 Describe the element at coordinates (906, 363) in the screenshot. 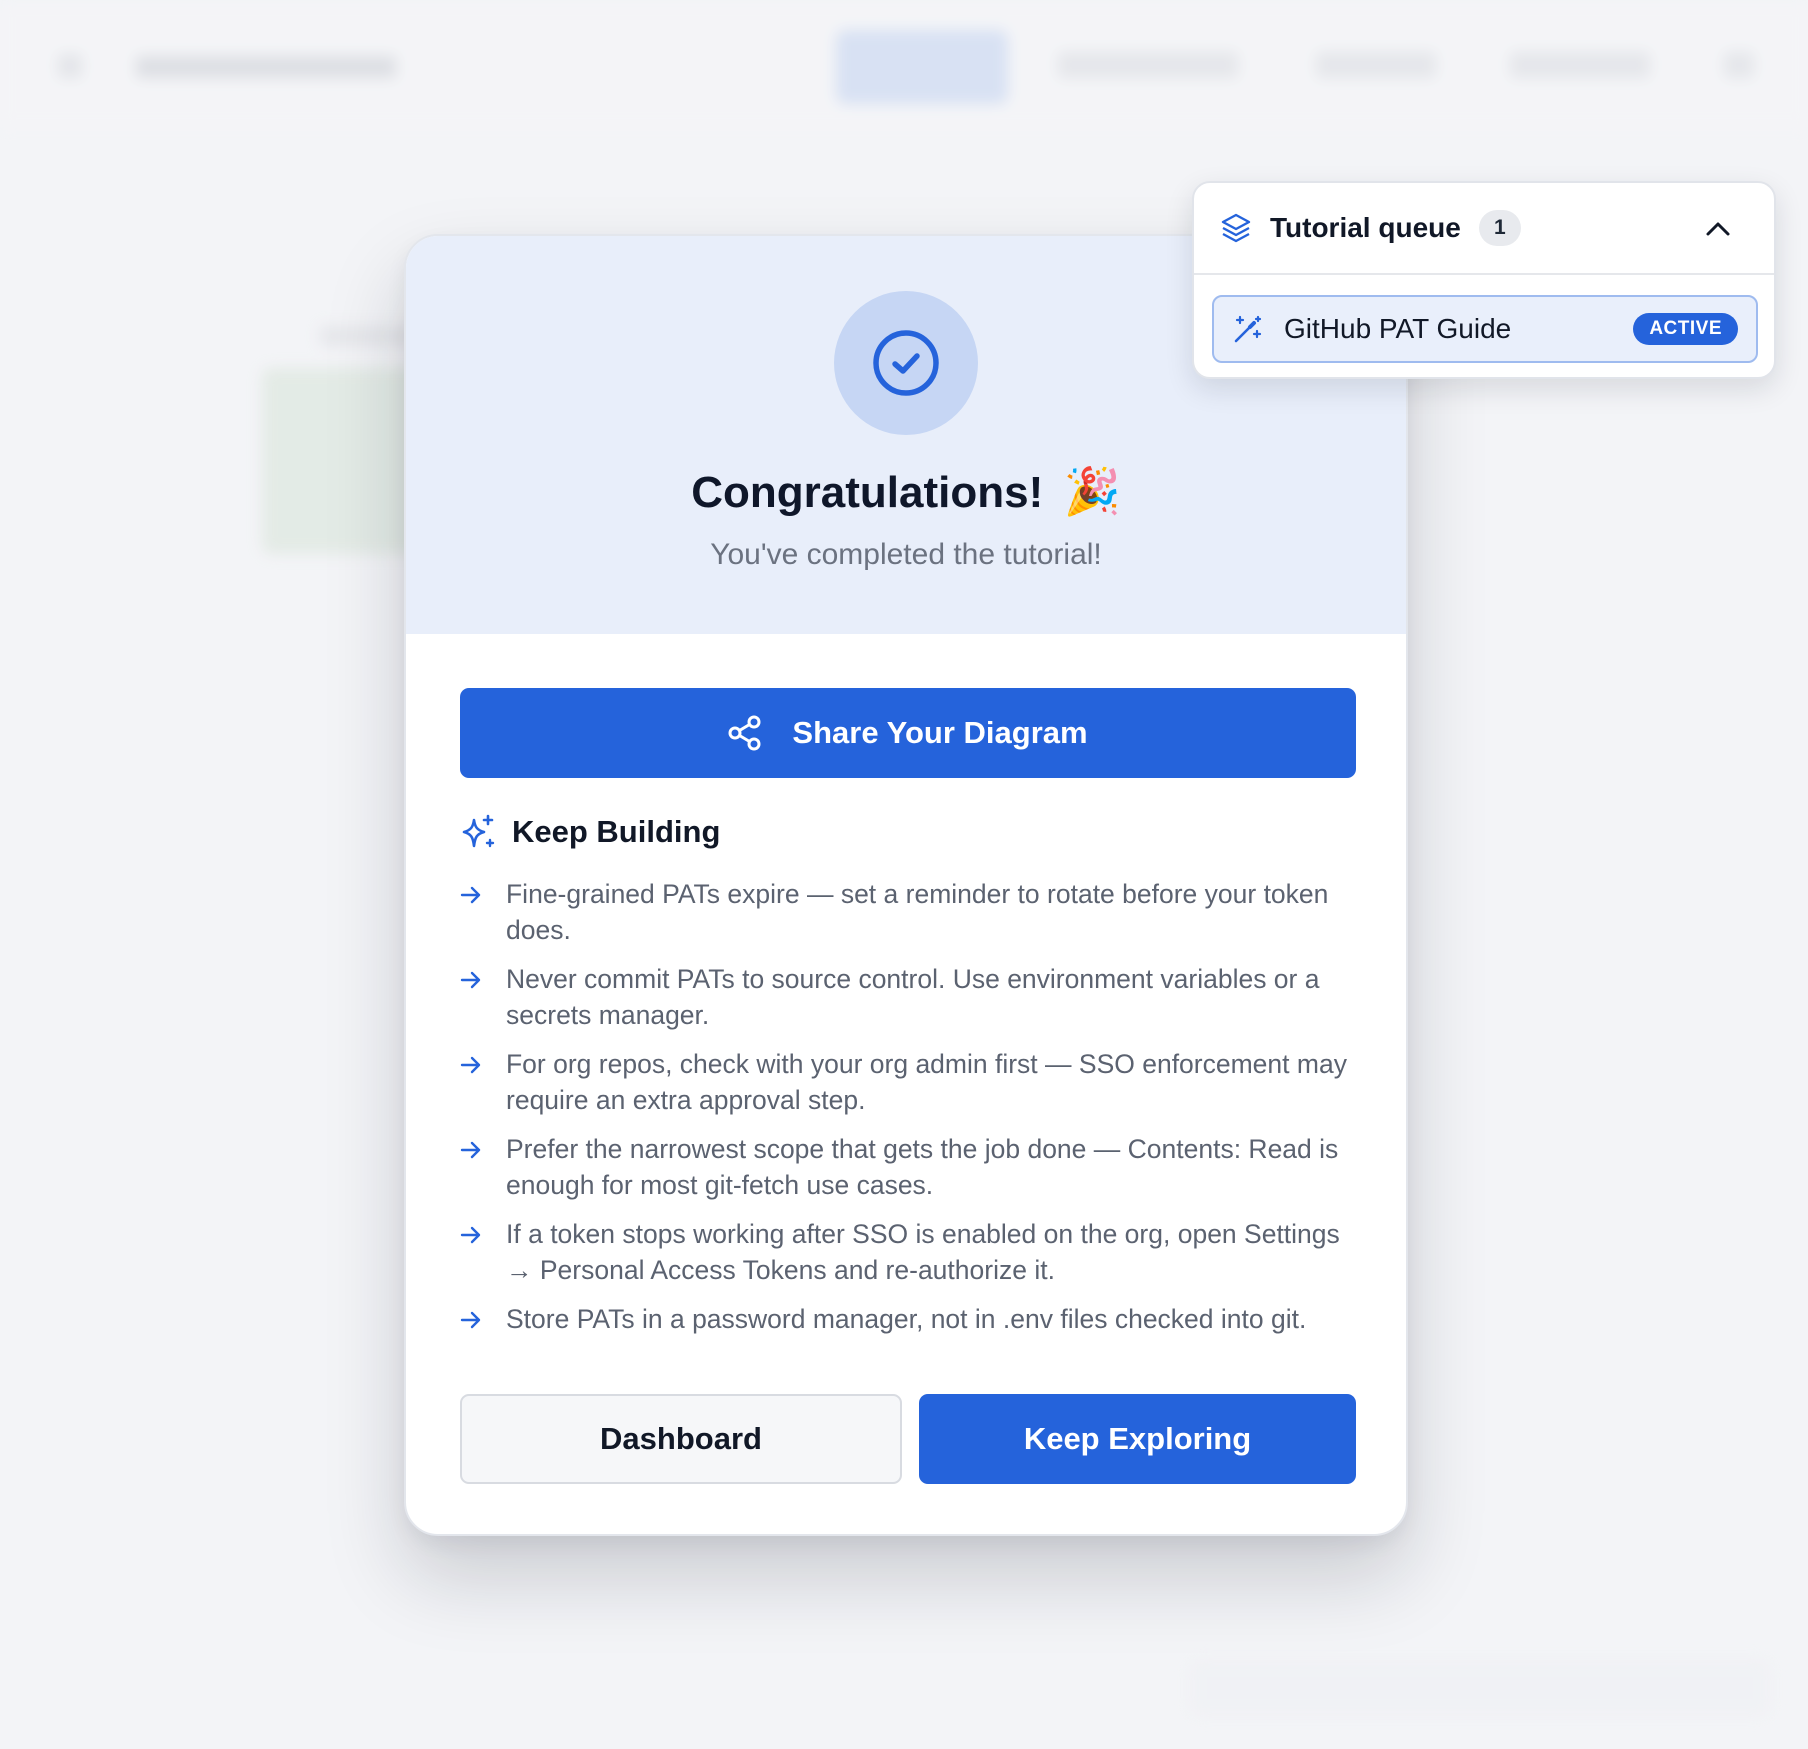

I see `check-circle-icon` at that location.